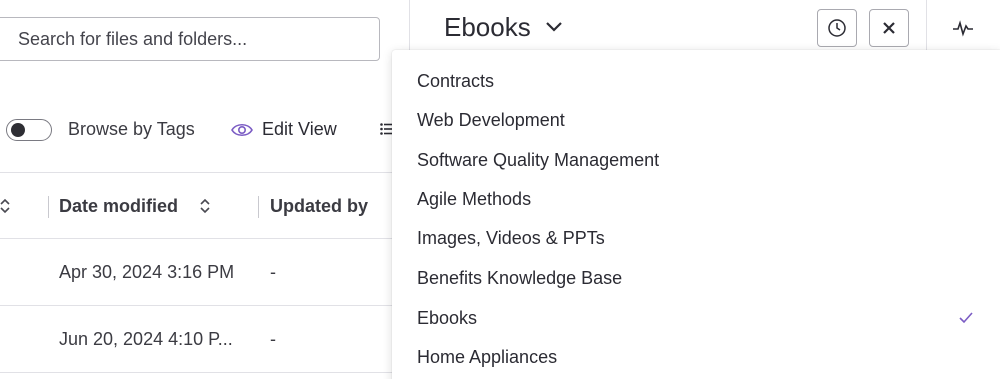 The width and height of the screenshot is (1000, 379). Describe the element at coordinates (242, 130) in the screenshot. I see `eye-icon` at that location.